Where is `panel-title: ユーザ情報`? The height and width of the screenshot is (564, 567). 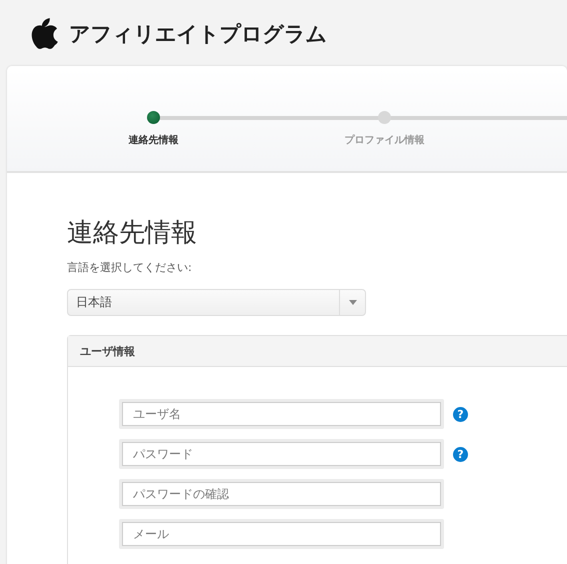 panel-title: ユーザ情報 is located at coordinates (107, 351).